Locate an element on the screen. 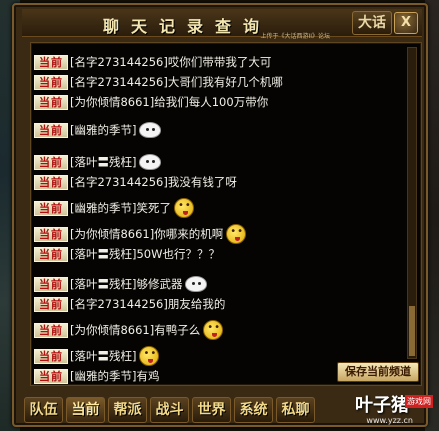 This screenshot has width=439, height=431. tab-5: 系统 is located at coordinates (253, 410).